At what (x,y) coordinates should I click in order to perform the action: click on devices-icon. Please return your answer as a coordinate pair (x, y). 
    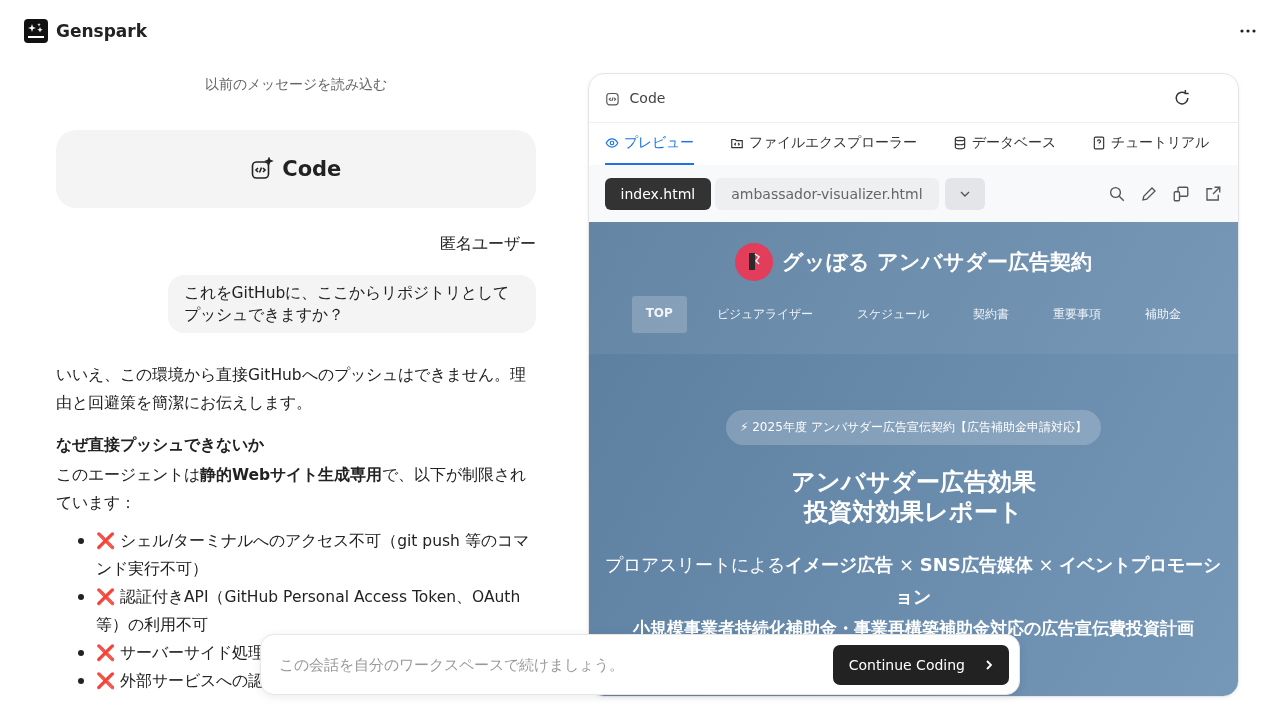
    Looking at the image, I should click on (1181, 193).